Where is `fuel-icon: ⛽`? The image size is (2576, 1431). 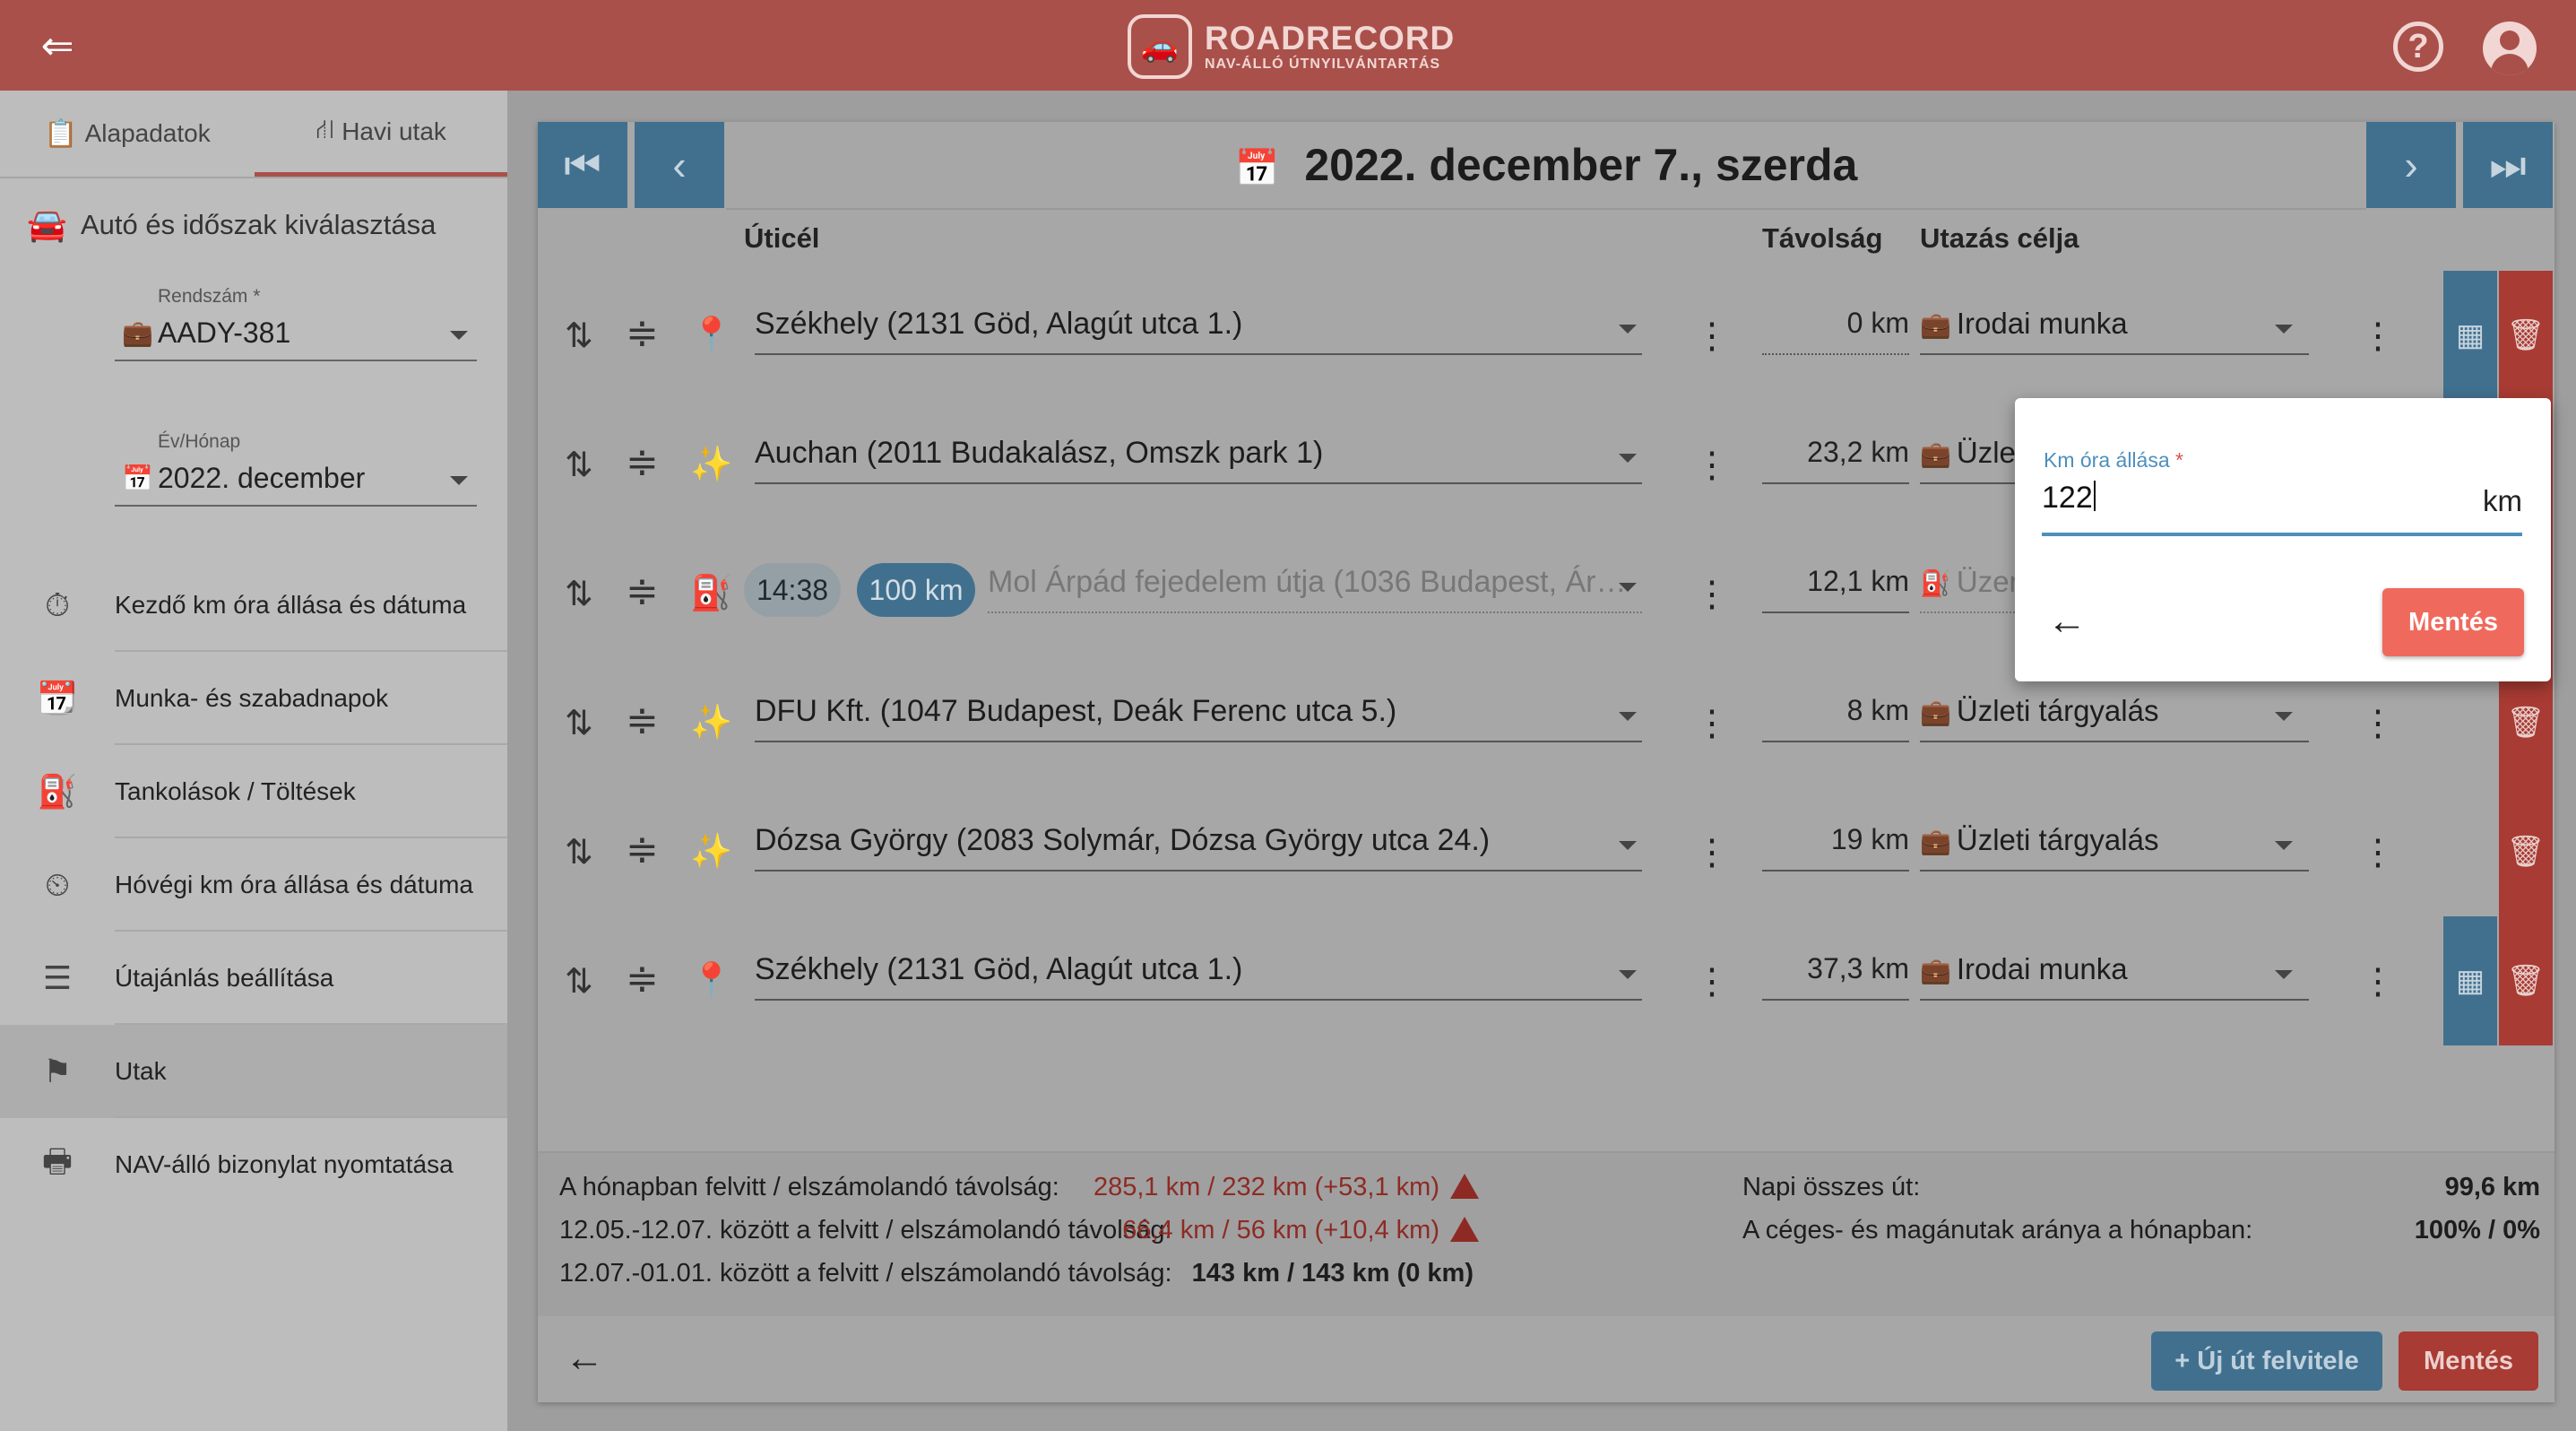
fuel-icon: ⛽ is located at coordinates (1935, 583).